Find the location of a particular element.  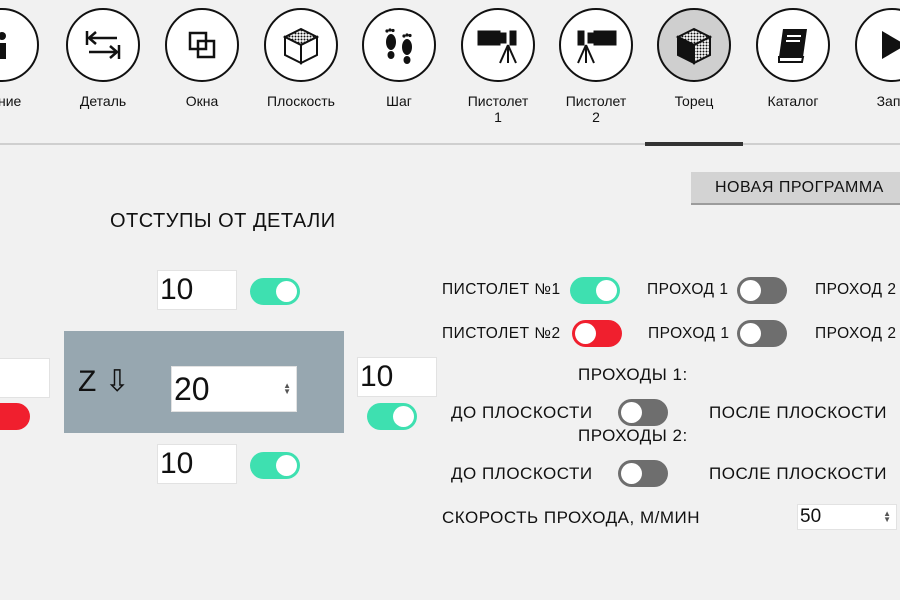

toolbar-item-catalog: Каталог is located at coordinates (793, 70).